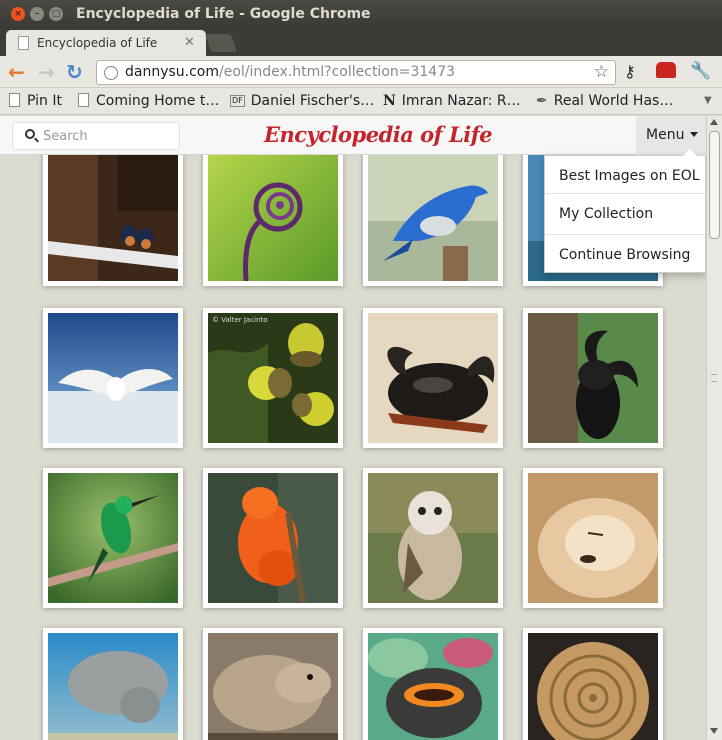  Describe the element at coordinates (18, 14) in the screenshot. I see `close-window-button: ×` at that location.